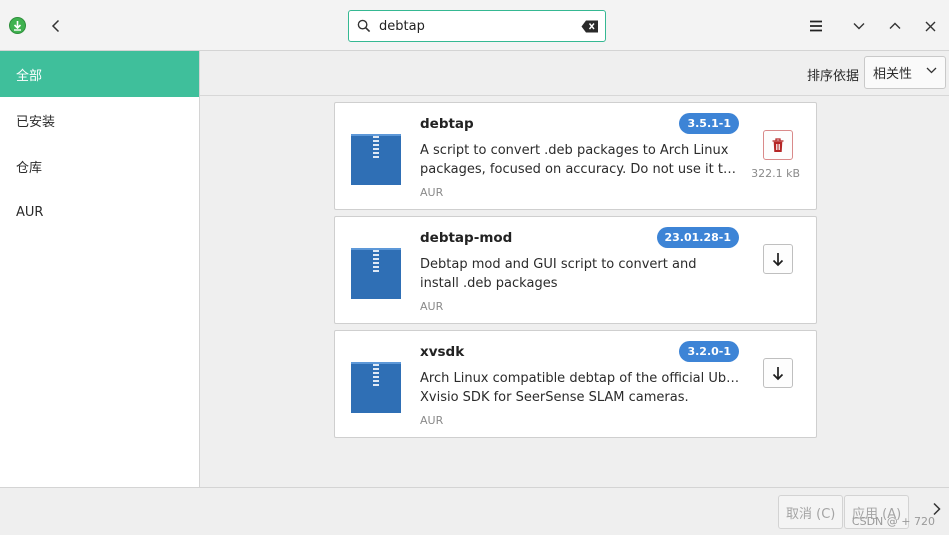 Image resolution: width=949 pixels, height=535 pixels. Describe the element at coordinates (893, 521) in the screenshot. I see `watermark: CSDN @ + 720` at that location.